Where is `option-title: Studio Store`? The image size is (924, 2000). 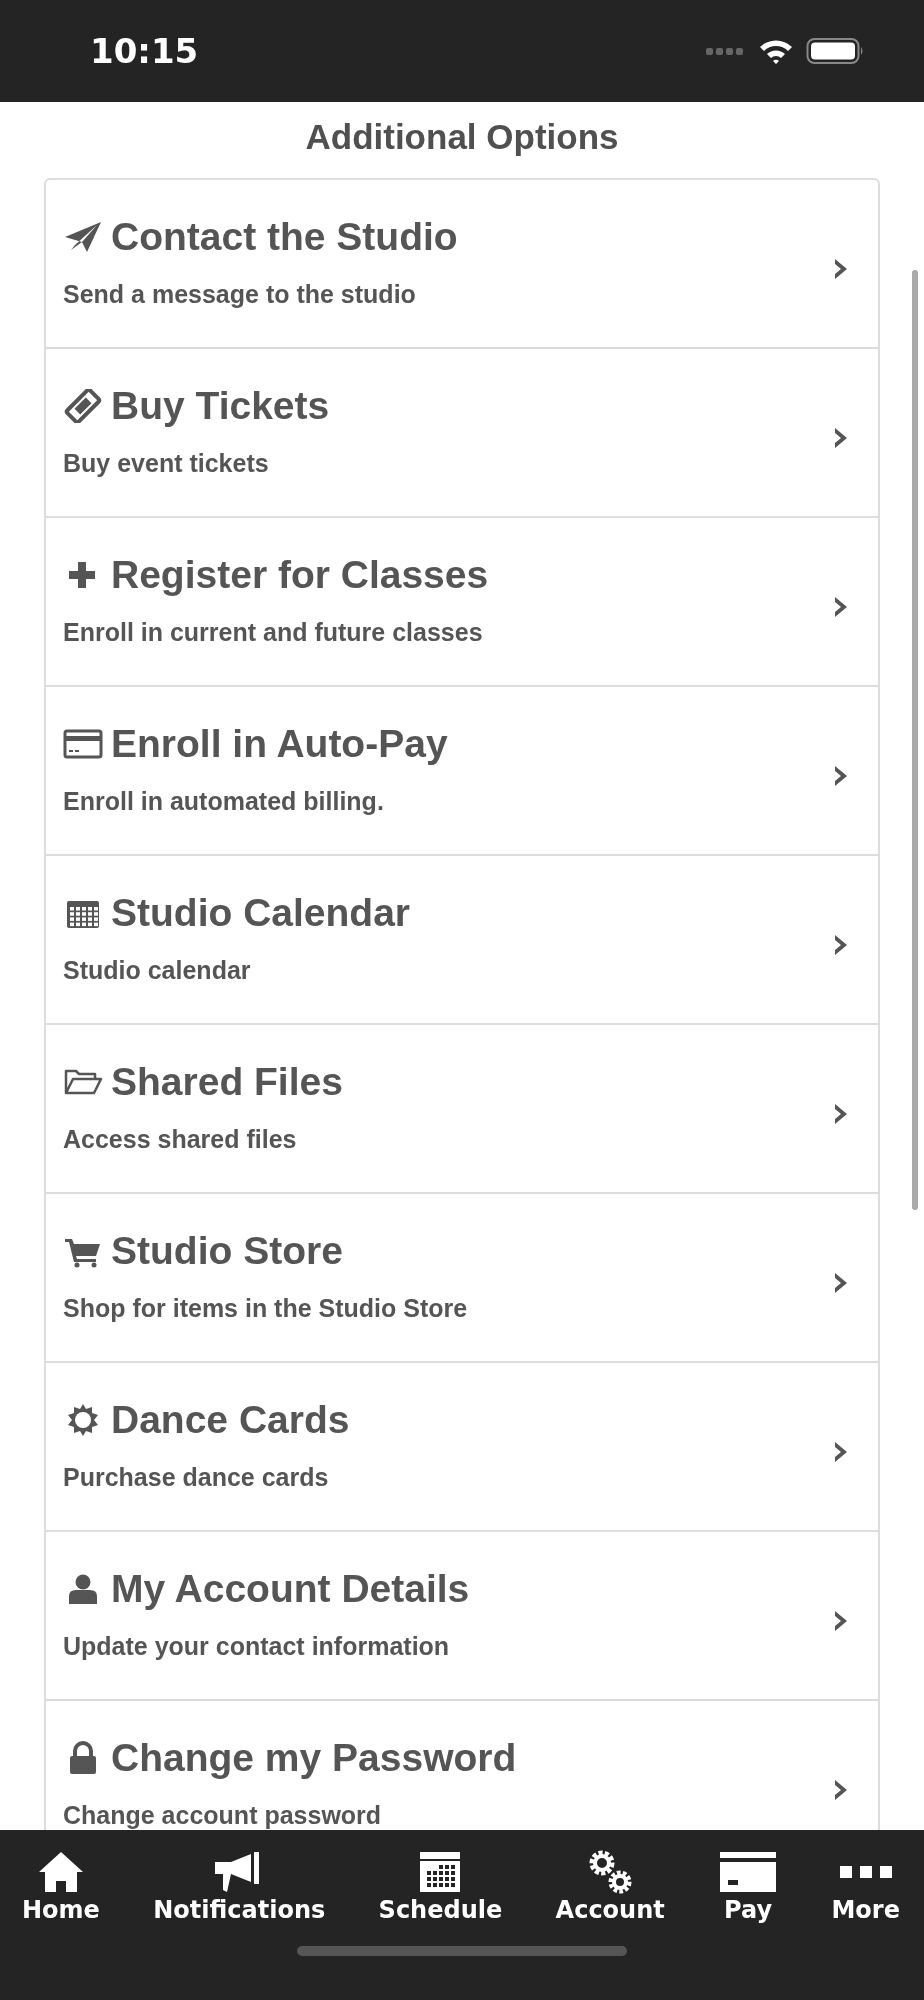 option-title: Studio Store is located at coordinates (227, 1250).